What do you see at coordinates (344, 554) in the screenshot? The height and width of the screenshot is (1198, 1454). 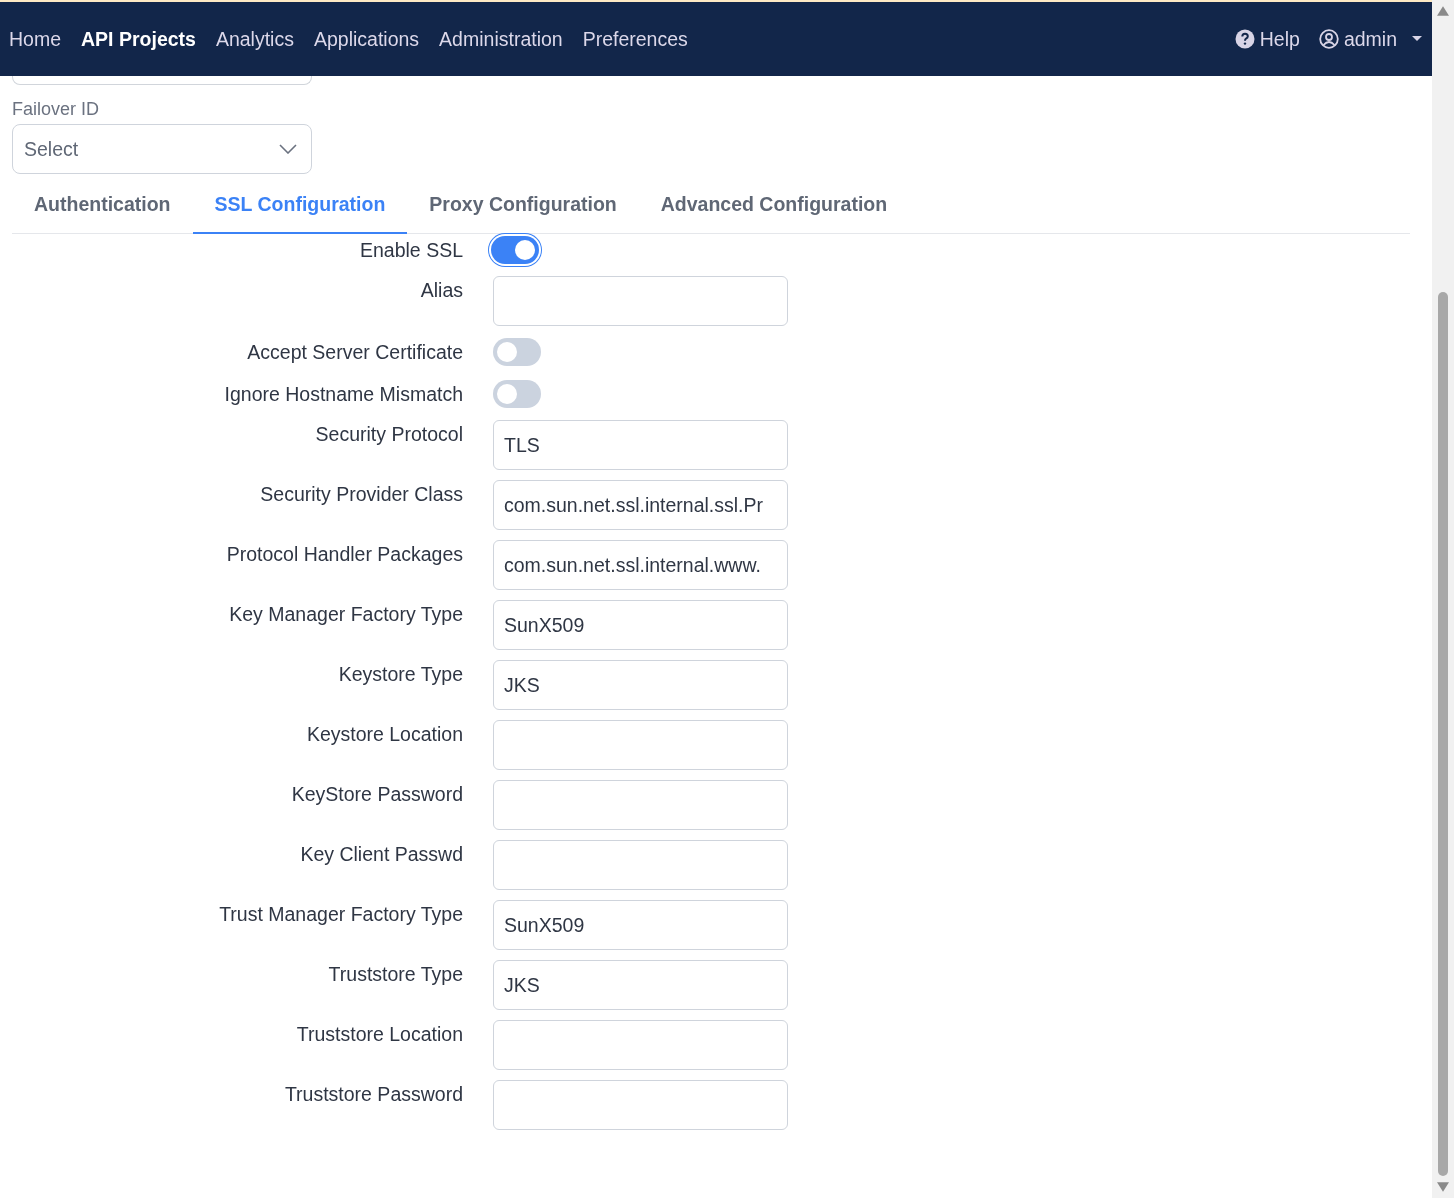 I see `field-label: Protocol Handler Packages` at bounding box center [344, 554].